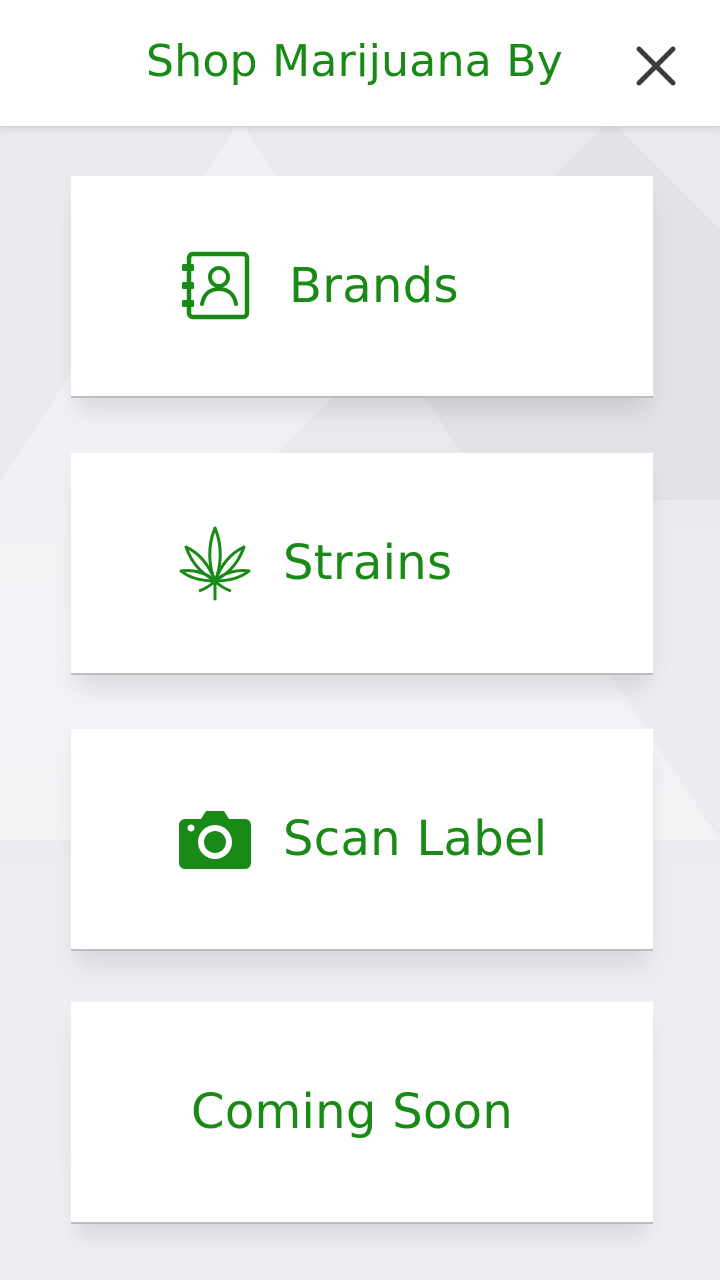 This screenshot has width=720, height=1280. Describe the element at coordinates (368, 563) in the screenshot. I see `strains-label: Strains` at that location.